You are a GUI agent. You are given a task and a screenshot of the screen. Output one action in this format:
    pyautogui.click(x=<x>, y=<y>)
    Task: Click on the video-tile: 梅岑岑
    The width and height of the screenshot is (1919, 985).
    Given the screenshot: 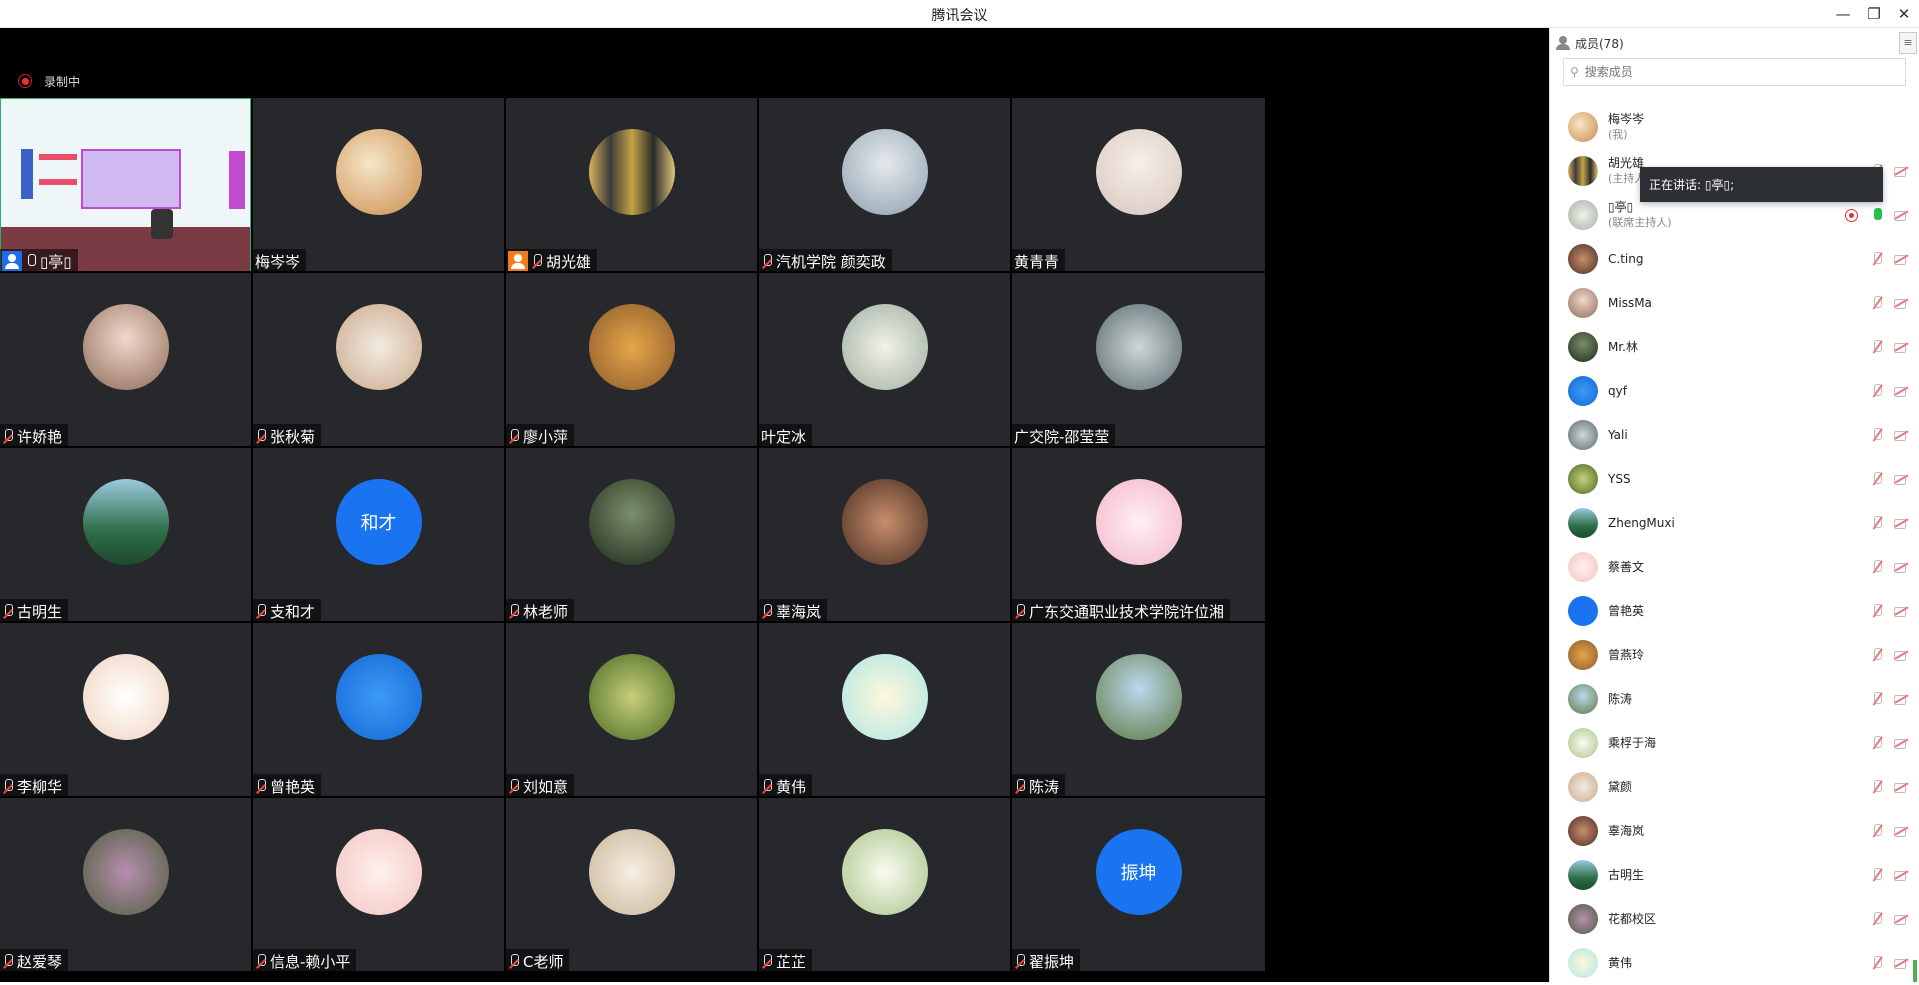 What is the action you would take?
    pyautogui.click(x=378, y=184)
    